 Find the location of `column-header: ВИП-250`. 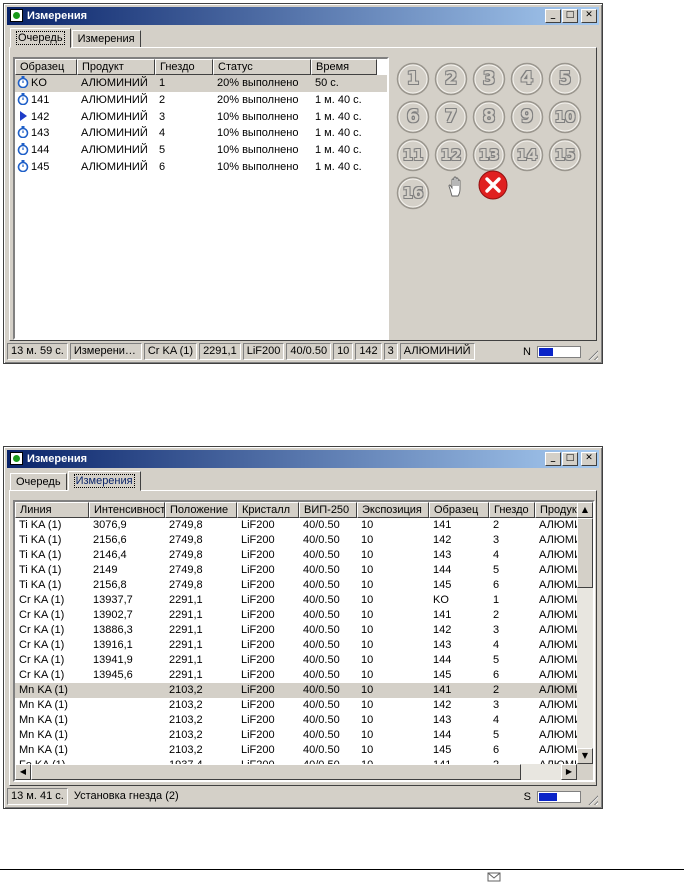

column-header: ВИП-250 is located at coordinates (328, 510).